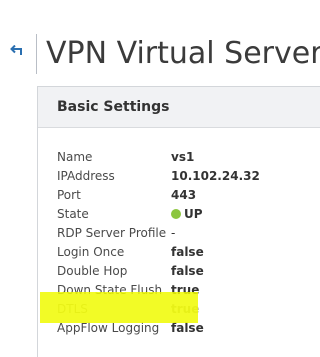 This screenshot has height=357, width=320. I want to click on row-label: RDP Server Profile, so click(112, 232).